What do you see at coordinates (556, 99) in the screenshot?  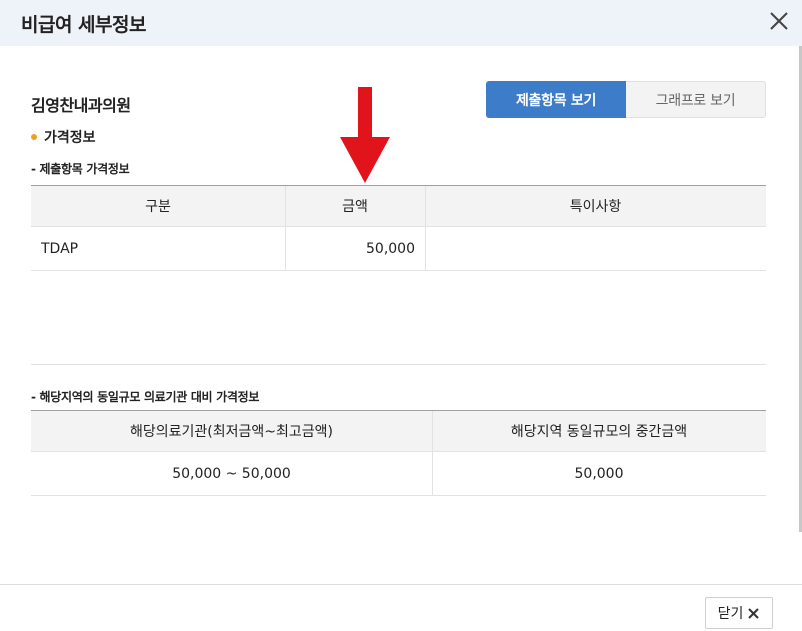 I see `submitted-items-button: 제출항목 보기` at bounding box center [556, 99].